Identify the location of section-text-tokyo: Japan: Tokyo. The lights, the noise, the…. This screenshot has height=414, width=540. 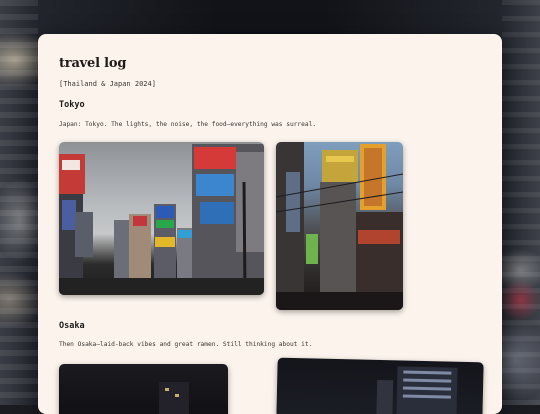
(188, 124).